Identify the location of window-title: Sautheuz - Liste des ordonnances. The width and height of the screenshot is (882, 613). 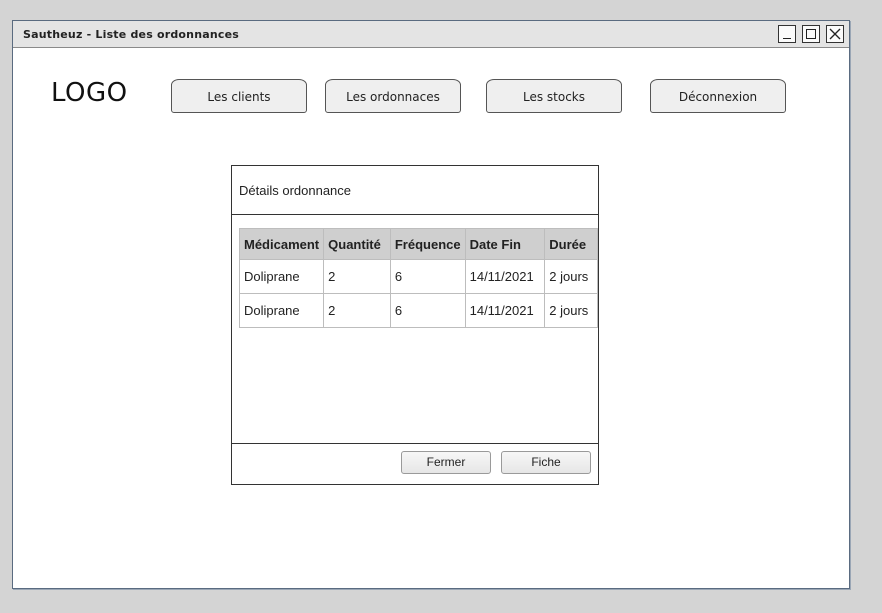
(131, 34).